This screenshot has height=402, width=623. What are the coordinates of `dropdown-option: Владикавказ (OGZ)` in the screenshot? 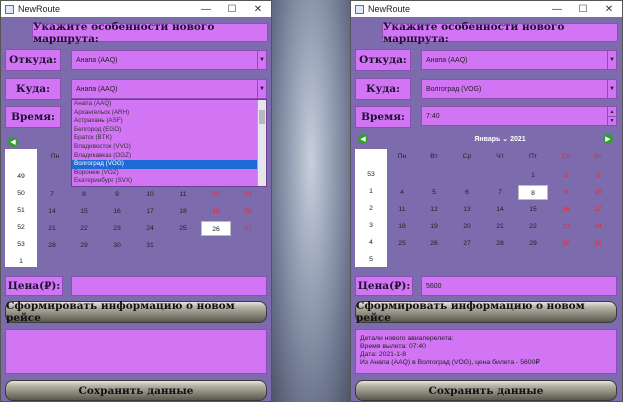 It's located at (169, 156).